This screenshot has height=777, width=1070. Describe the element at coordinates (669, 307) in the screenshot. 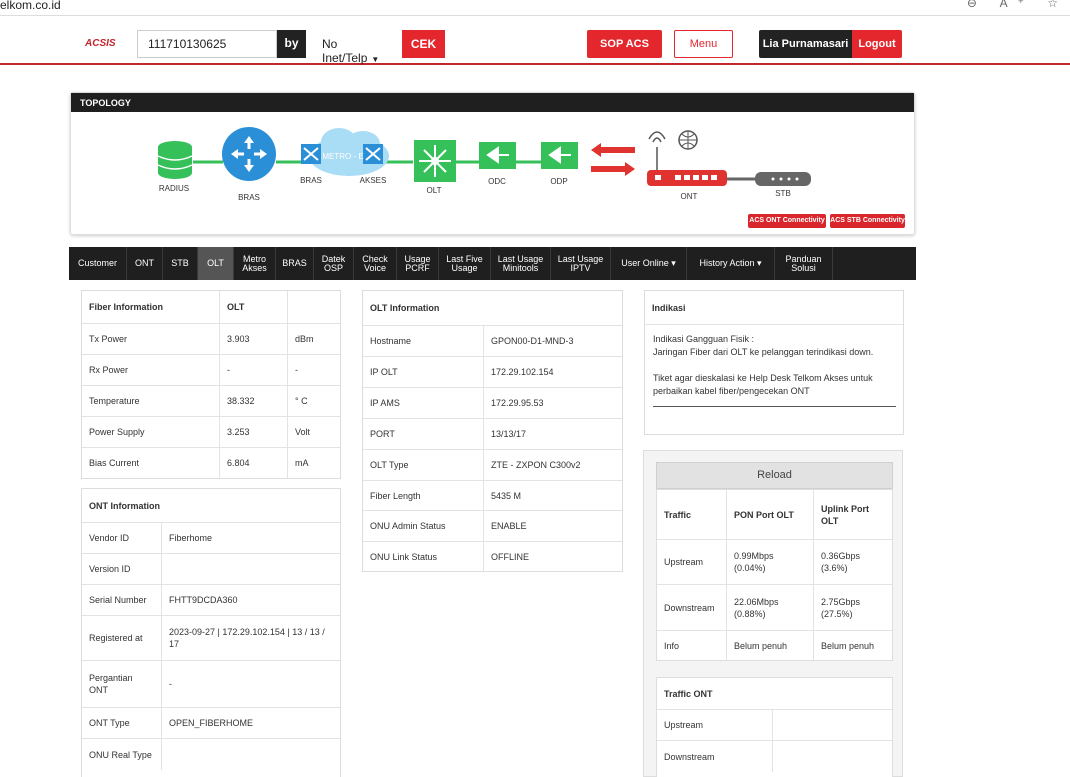

I see `indikasi-title: Indikasi` at that location.